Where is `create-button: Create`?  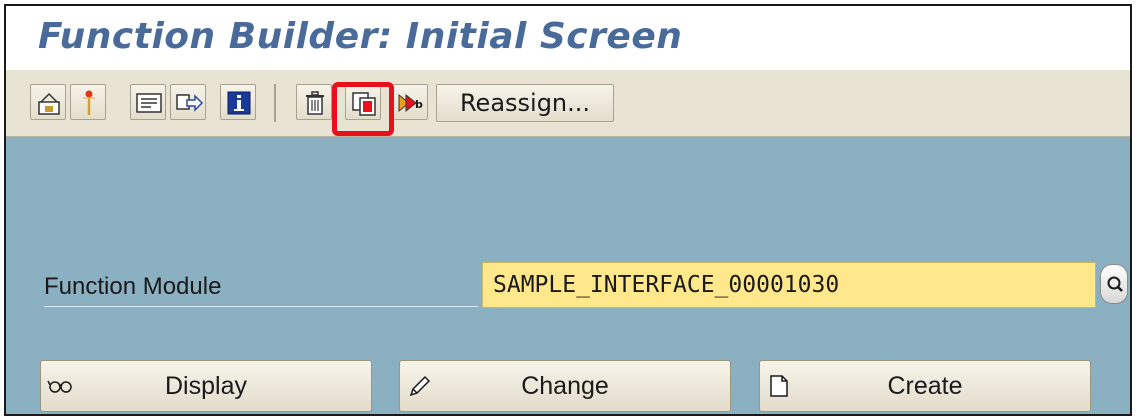
create-button: Create is located at coordinates (925, 386).